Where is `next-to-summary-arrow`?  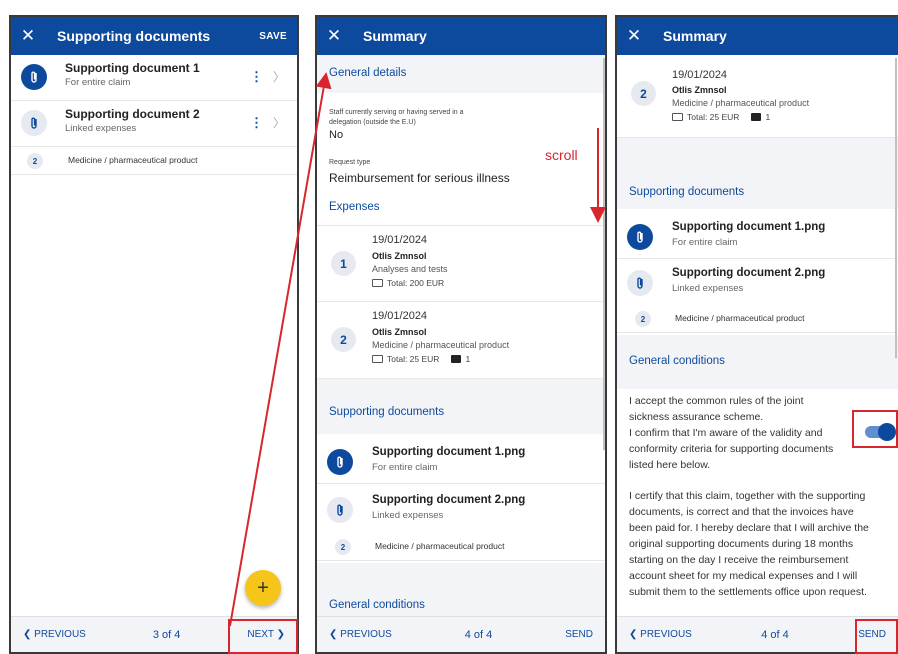 next-to-summary-arrow is located at coordinates (280, 349).